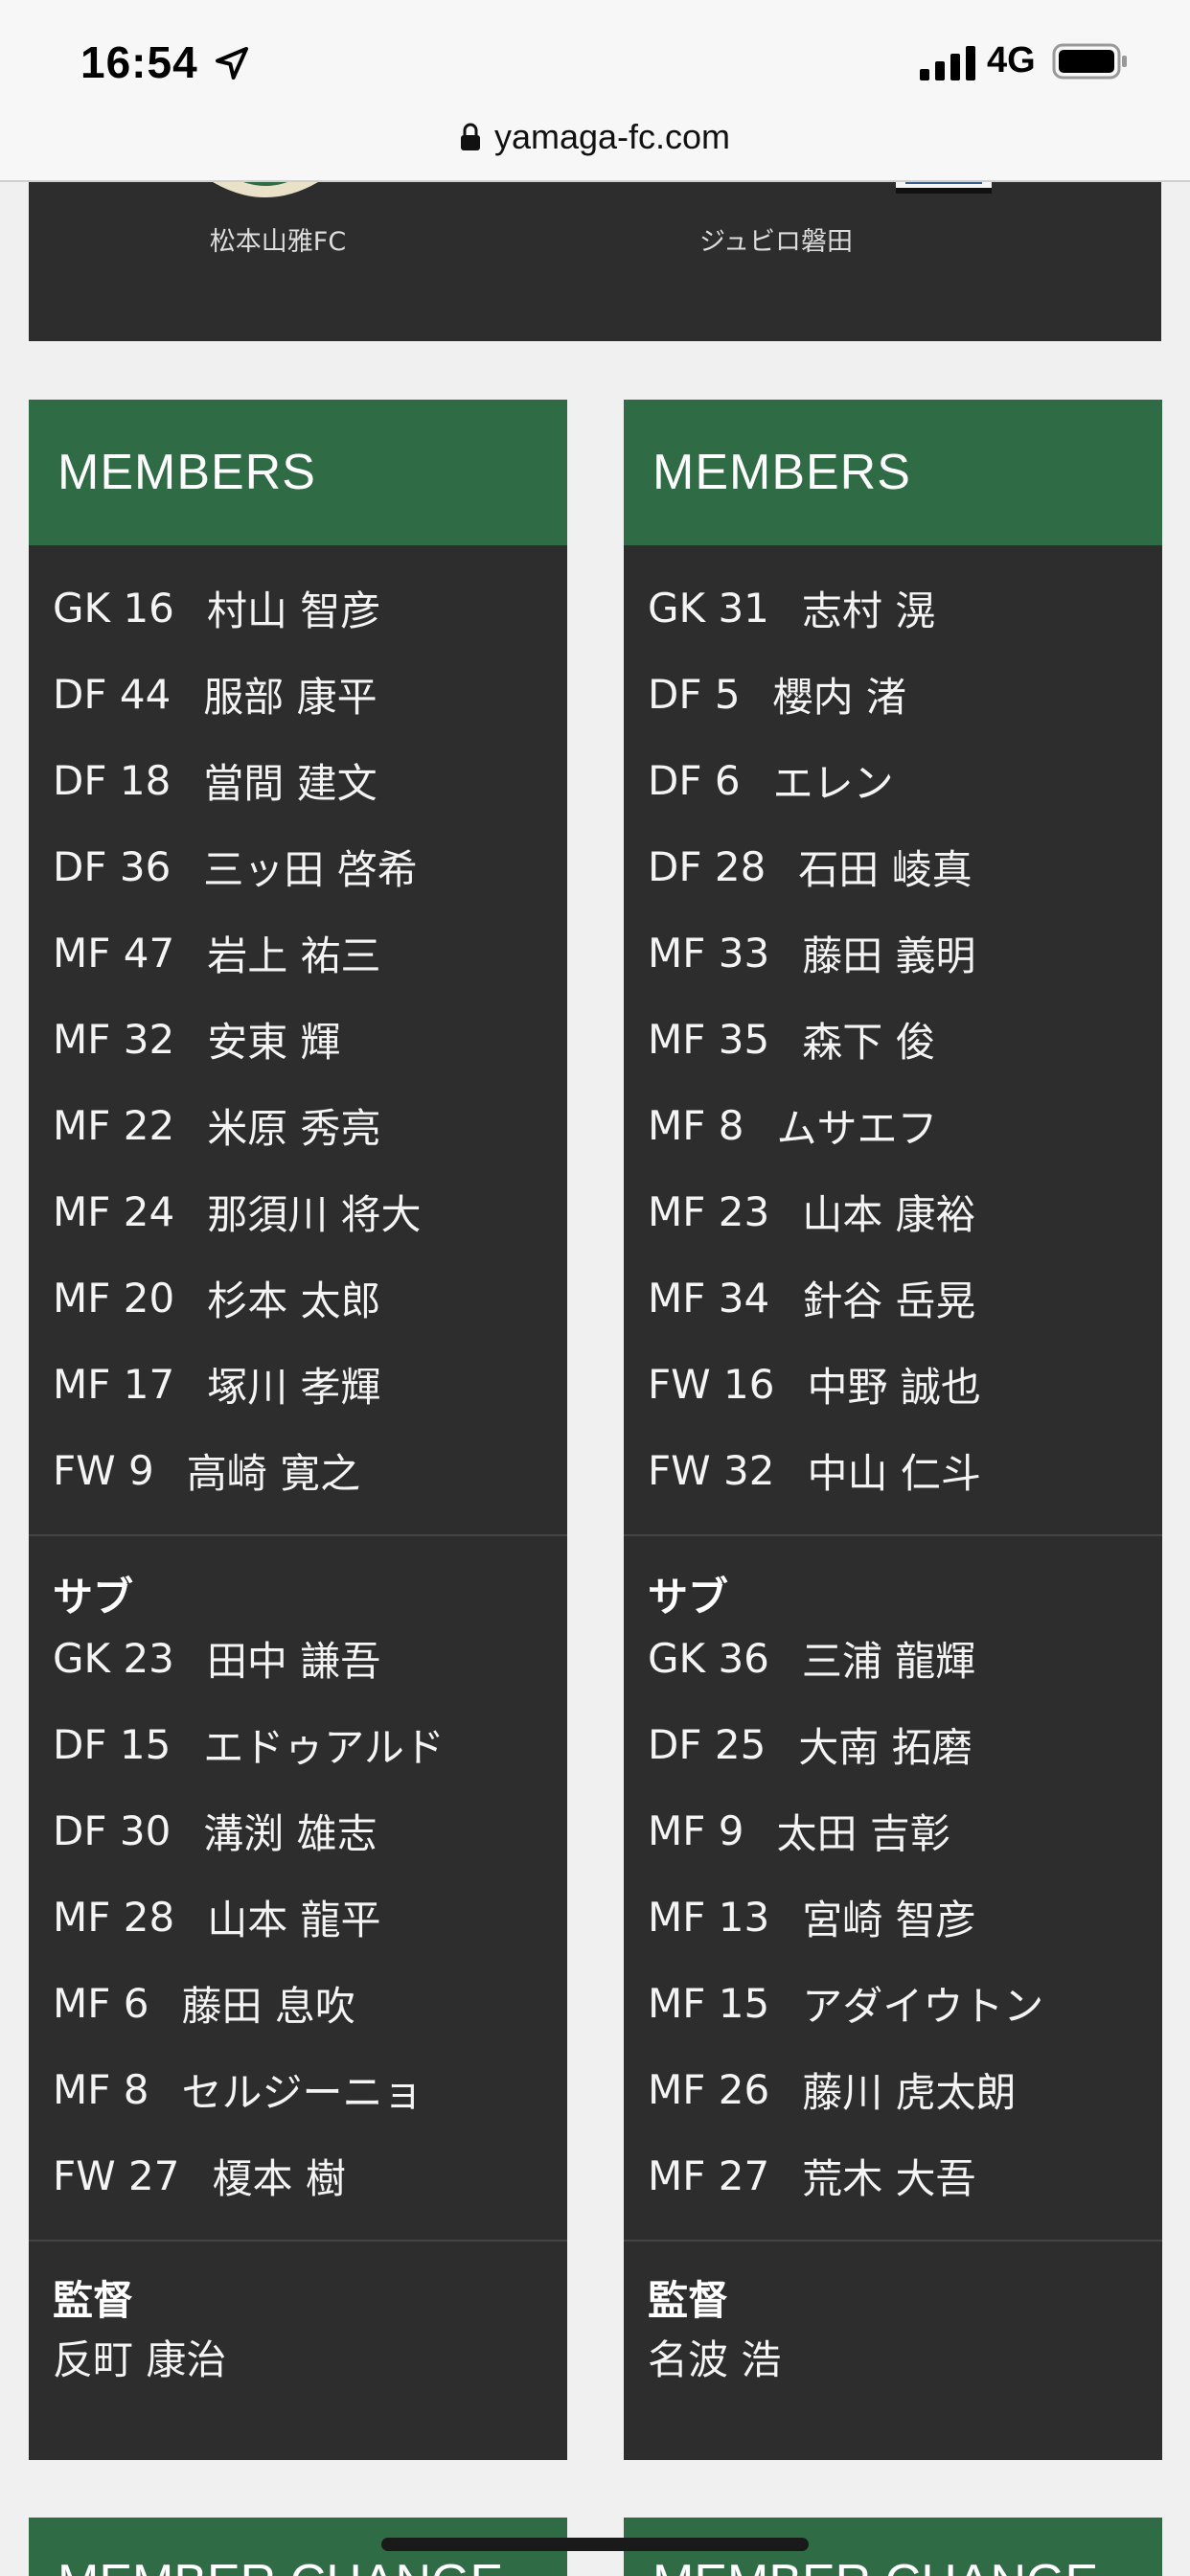 This screenshot has height=2576, width=1190. I want to click on player-name: 三浦 龍輝, so click(889, 1661).